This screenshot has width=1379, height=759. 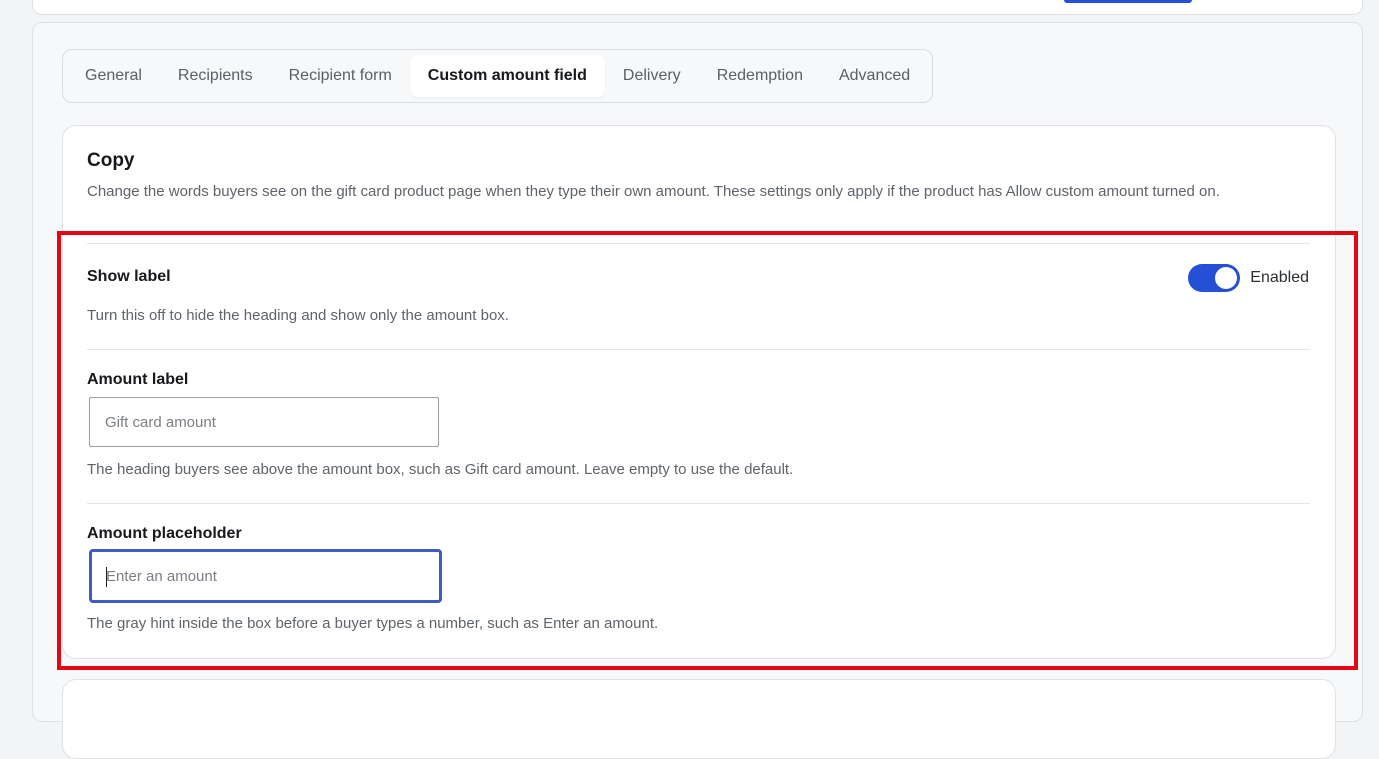 What do you see at coordinates (138, 379) in the screenshot?
I see `amount-label-title: Amount label` at bounding box center [138, 379].